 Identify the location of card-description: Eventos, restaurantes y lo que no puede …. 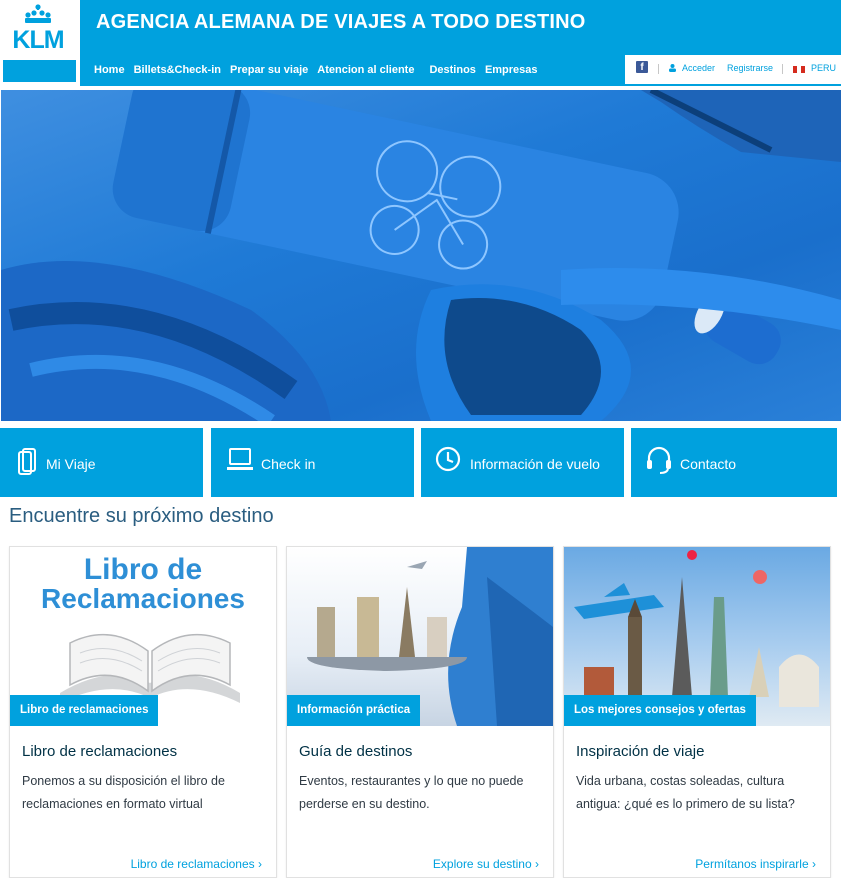
(411, 792).